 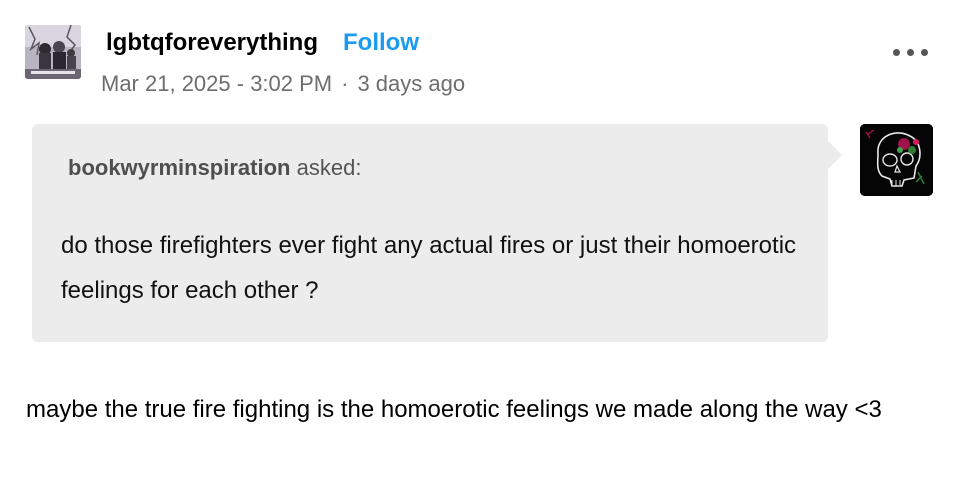 I want to click on blog-avatar, so click(x=53, y=52).